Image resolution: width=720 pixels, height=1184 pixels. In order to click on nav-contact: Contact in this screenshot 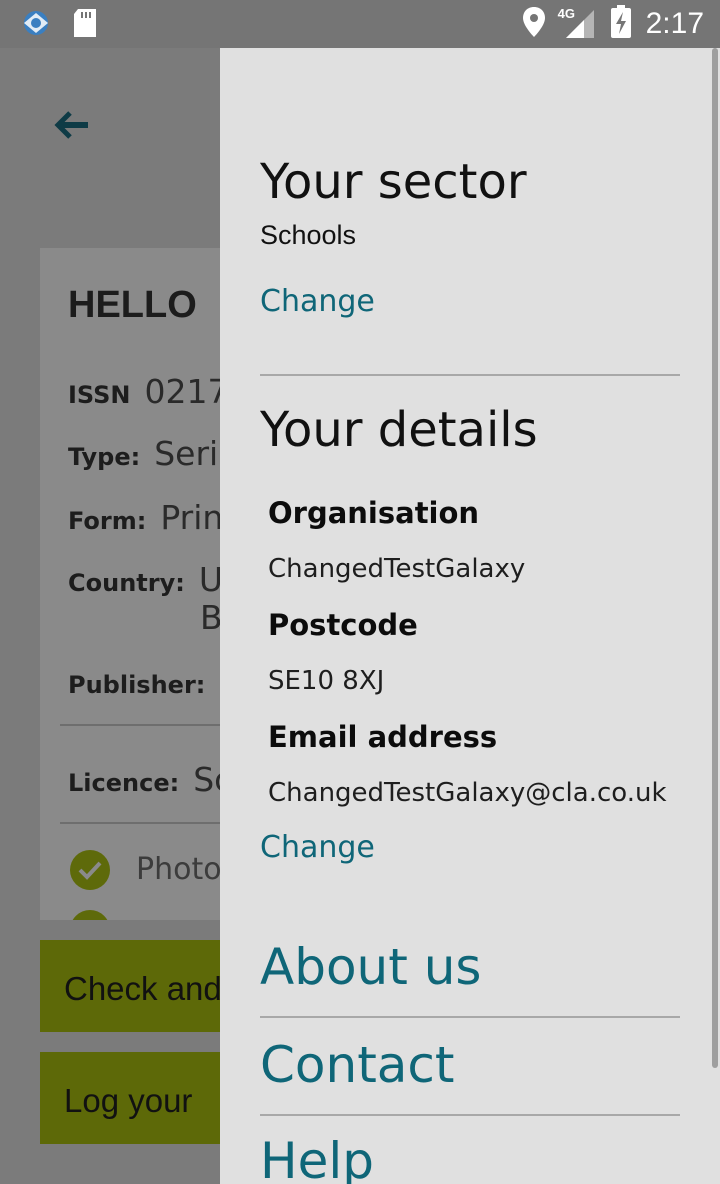, I will do `click(357, 1065)`.